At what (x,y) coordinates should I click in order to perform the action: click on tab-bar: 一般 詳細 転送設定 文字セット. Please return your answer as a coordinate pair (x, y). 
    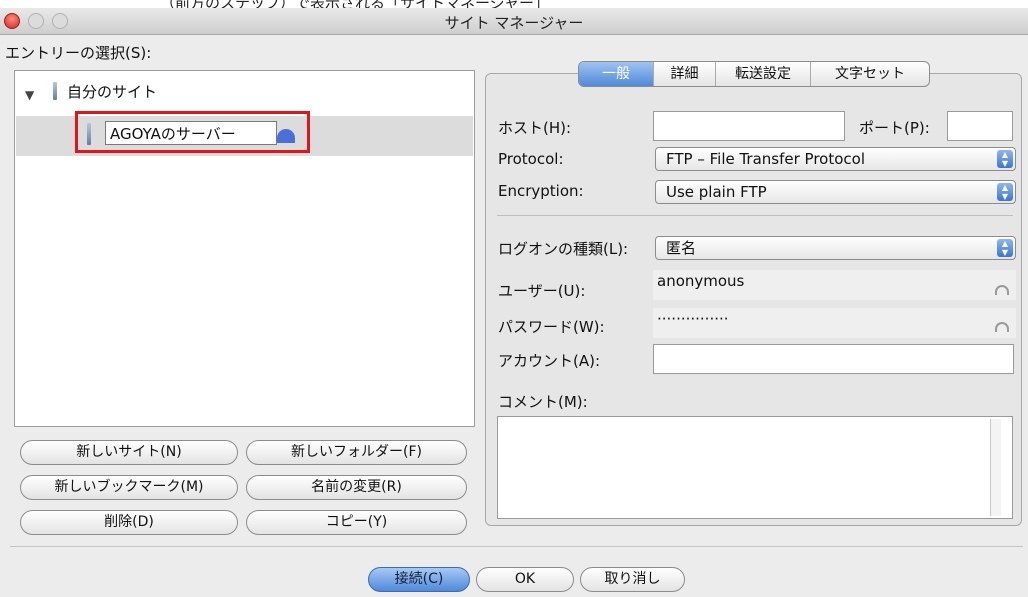
    Looking at the image, I should click on (754, 74).